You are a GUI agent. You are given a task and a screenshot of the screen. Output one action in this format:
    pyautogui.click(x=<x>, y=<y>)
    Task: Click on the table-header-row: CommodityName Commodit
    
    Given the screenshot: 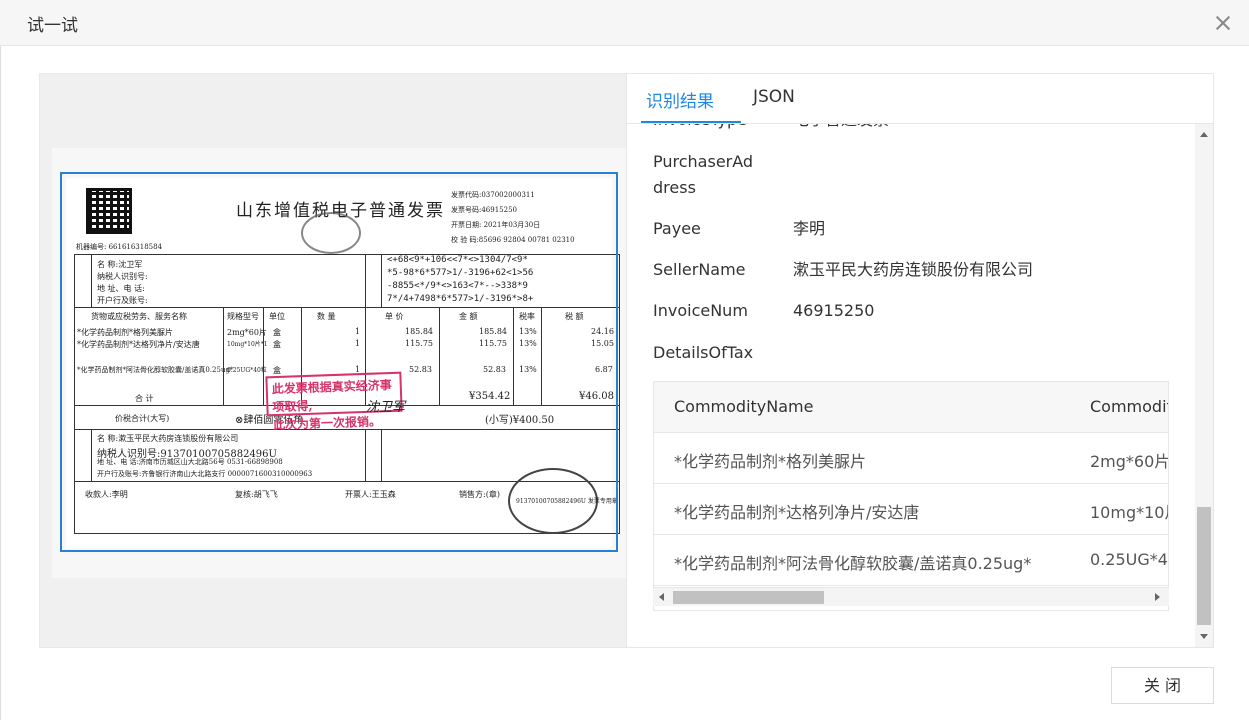 What is the action you would take?
    pyautogui.click(x=911, y=407)
    